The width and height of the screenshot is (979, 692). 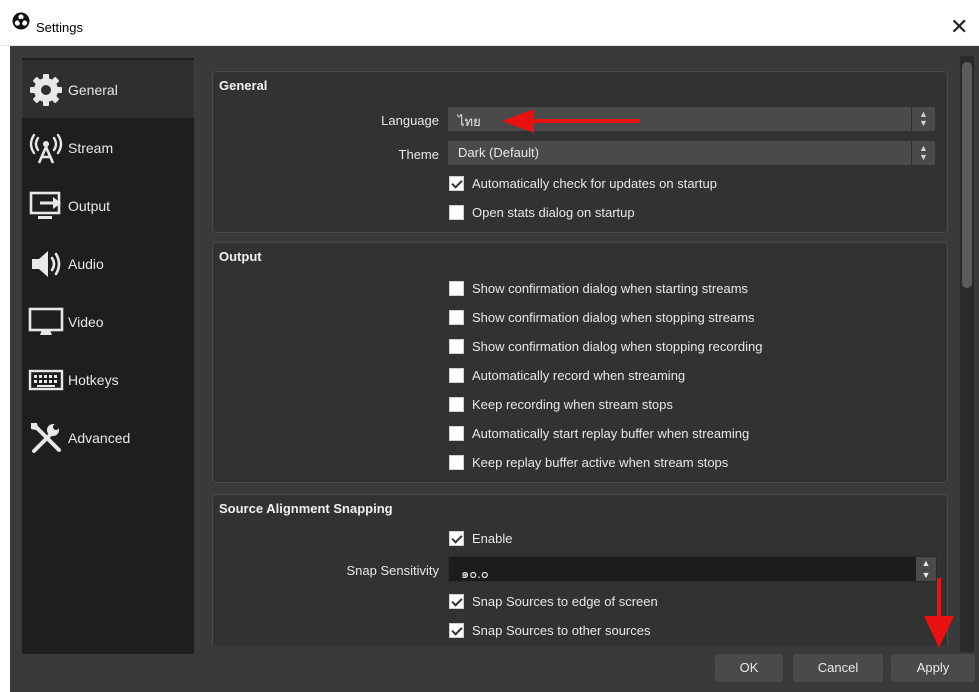 I want to click on sidebar-item-hotkeys: Hotkeys, so click(x=108, y=379).